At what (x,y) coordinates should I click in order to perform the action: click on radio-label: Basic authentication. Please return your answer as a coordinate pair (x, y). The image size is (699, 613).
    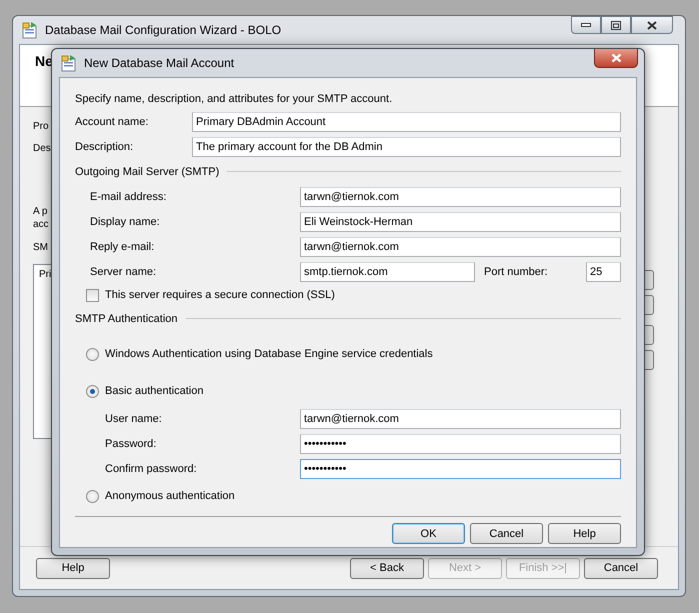
    Looking at the image, I should click on (154, 391).